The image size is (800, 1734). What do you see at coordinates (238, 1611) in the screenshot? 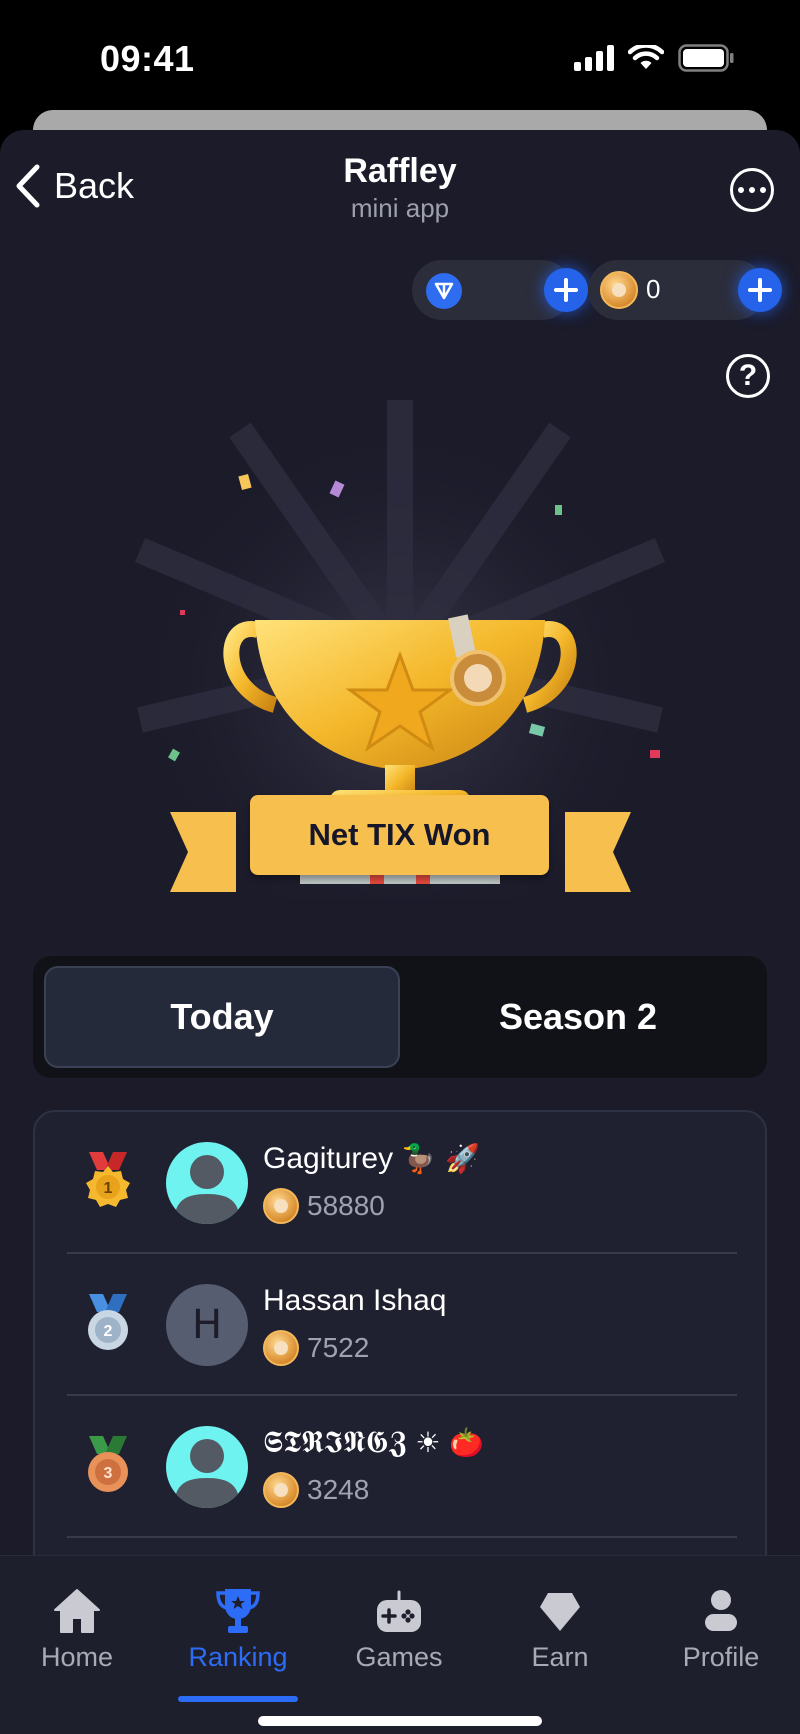
I see `trophy-icon` at bounding box center [238, 1611].